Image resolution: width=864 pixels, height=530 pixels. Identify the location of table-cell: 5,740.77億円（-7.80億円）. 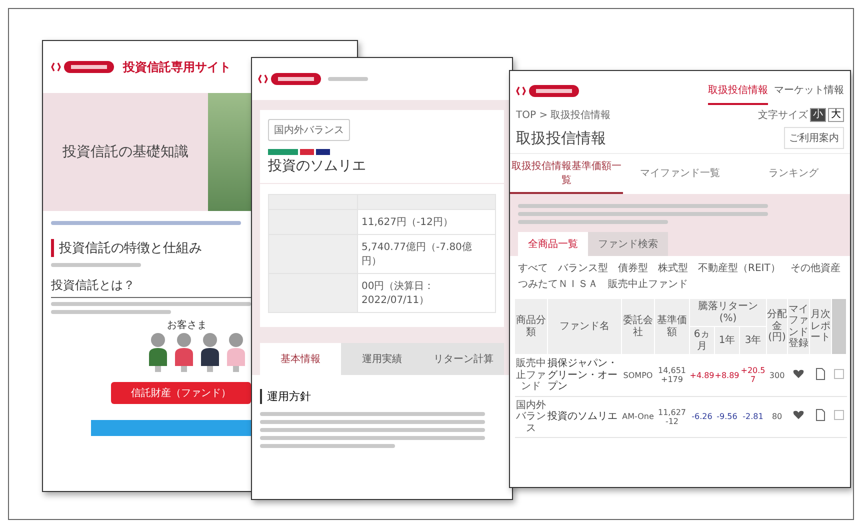
(426, 254).